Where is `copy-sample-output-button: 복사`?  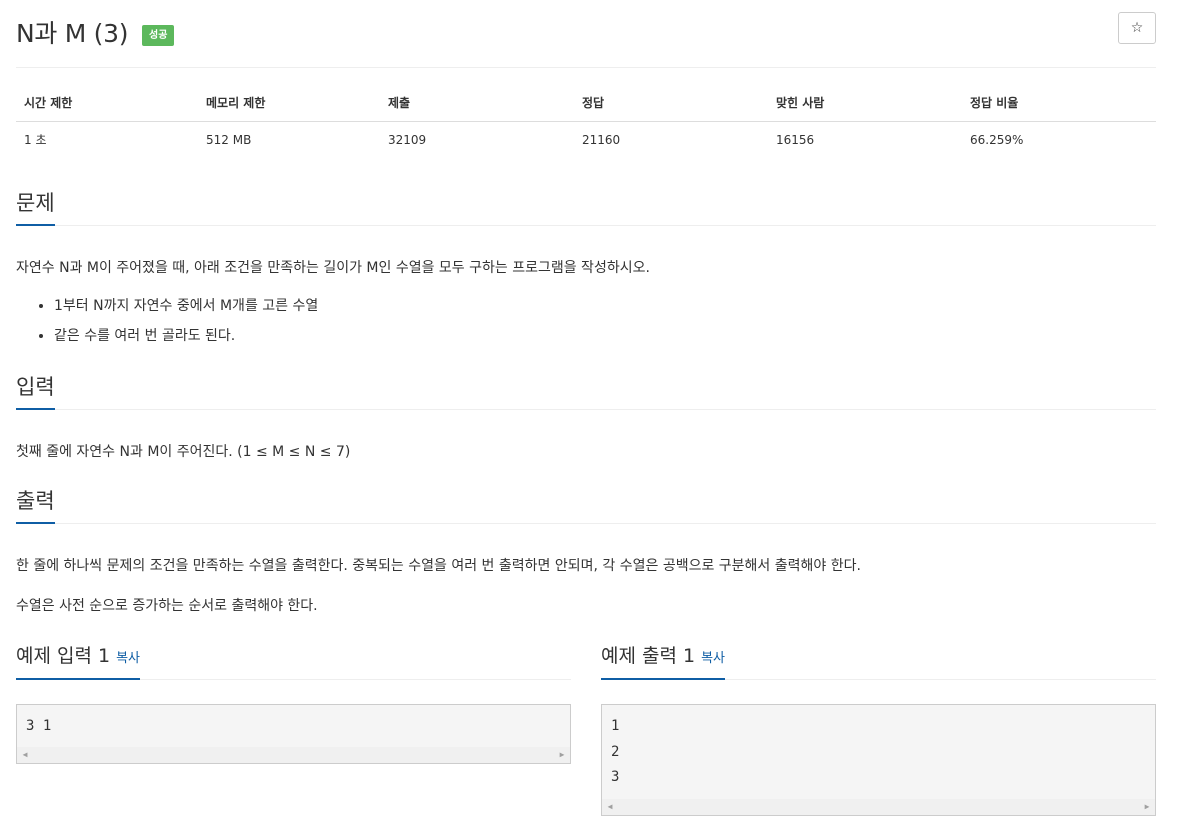 copy-sample-output-button: 복사 is located at coordinates (713, 658).